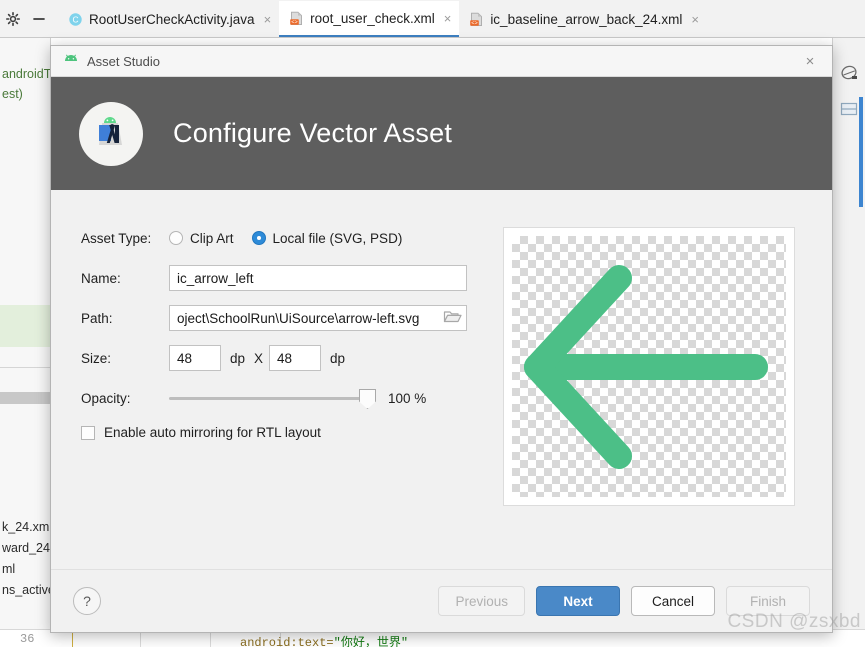  Describe the element at coordinates (26, 527) in the screenshot. I see `tree-item-2: k_24.xml` at that location.